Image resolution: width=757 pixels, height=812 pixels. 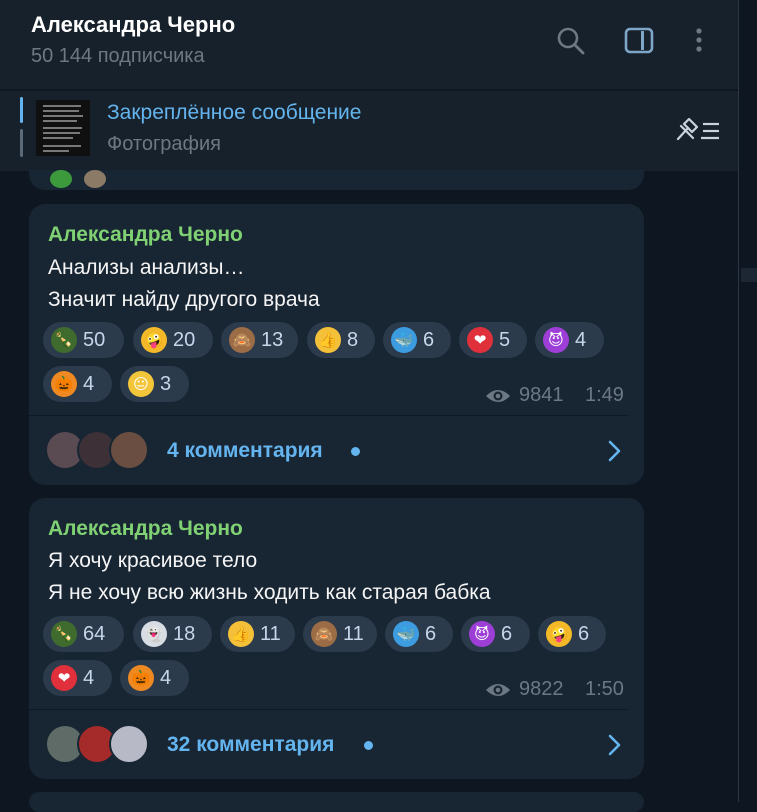 I want to click on reaction-zany-face: 🤪 20, so click(x=173, y=340).